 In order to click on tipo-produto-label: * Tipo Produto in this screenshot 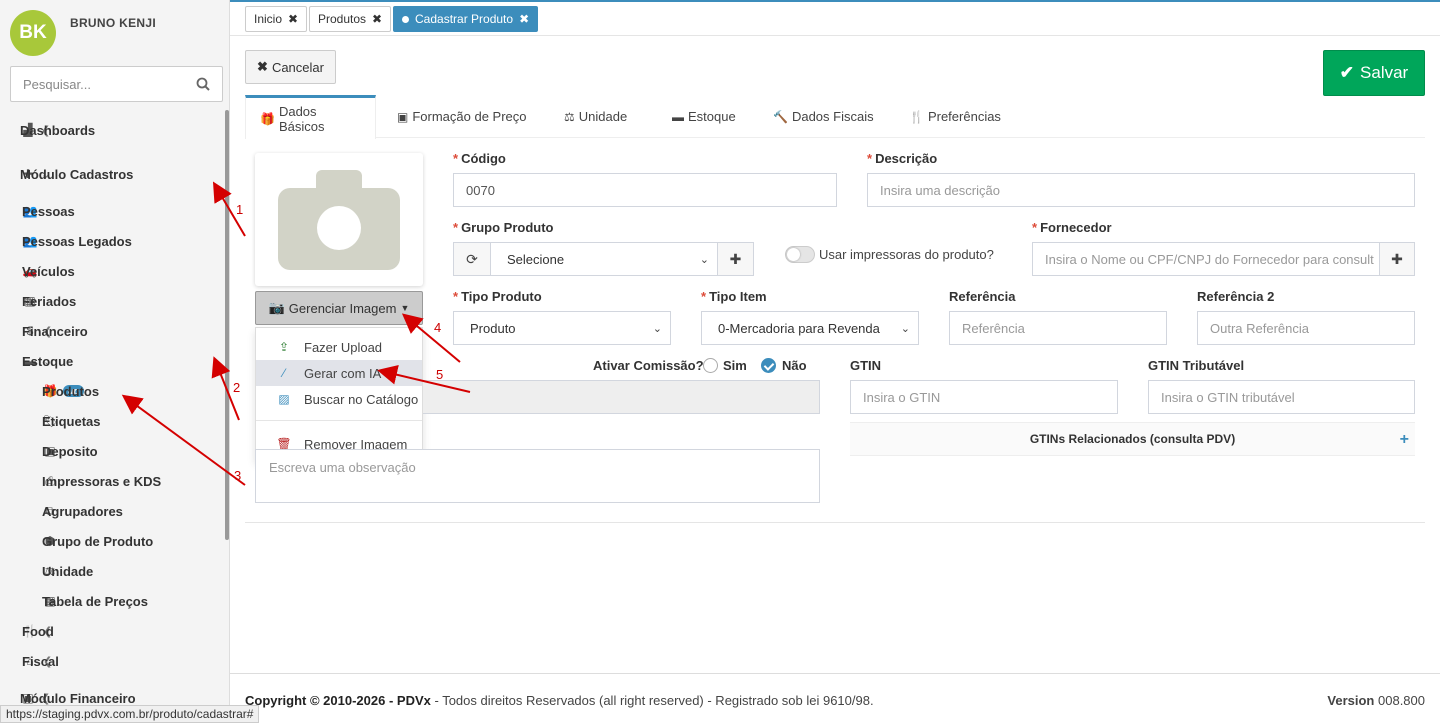, I will do `click(497, 296)`.